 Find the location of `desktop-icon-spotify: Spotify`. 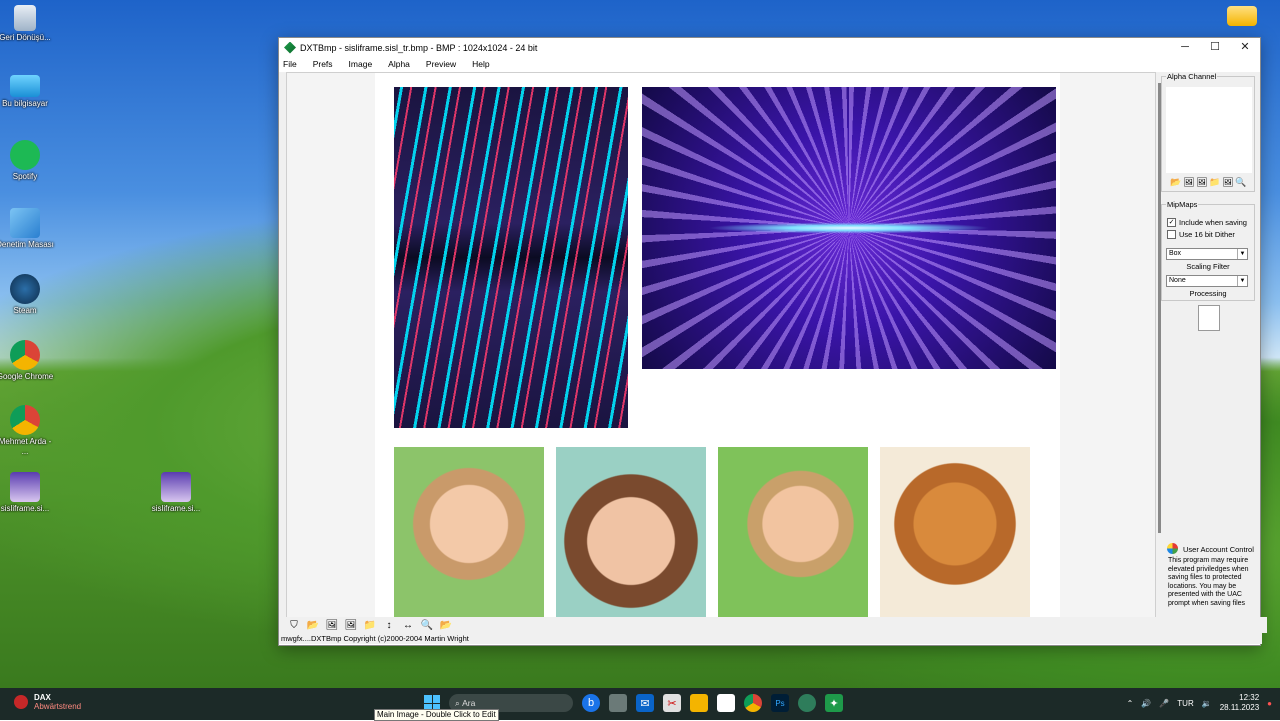

desktop-icon-spotify: Spotify is located at coordinates (27, 161).